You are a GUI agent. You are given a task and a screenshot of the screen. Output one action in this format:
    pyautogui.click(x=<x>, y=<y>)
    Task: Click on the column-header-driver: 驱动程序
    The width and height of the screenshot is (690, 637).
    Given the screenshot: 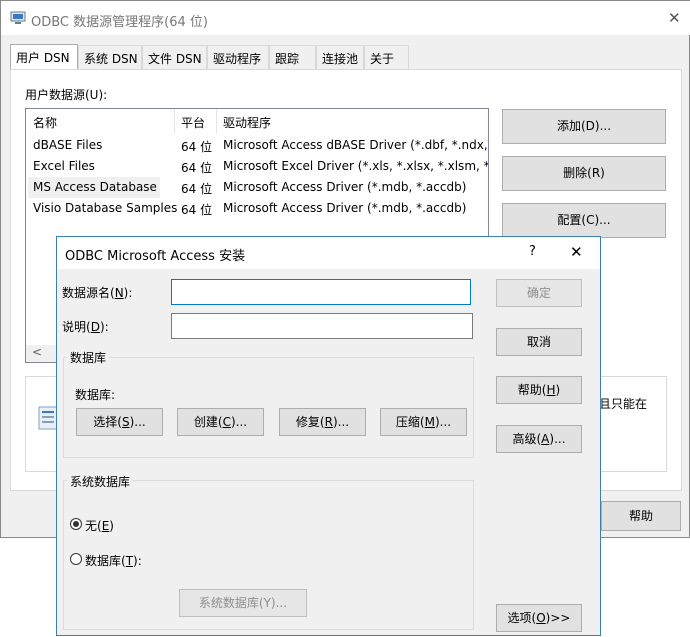 What is the action you would take?
    pyautogui.click(x=247, y=122)
    